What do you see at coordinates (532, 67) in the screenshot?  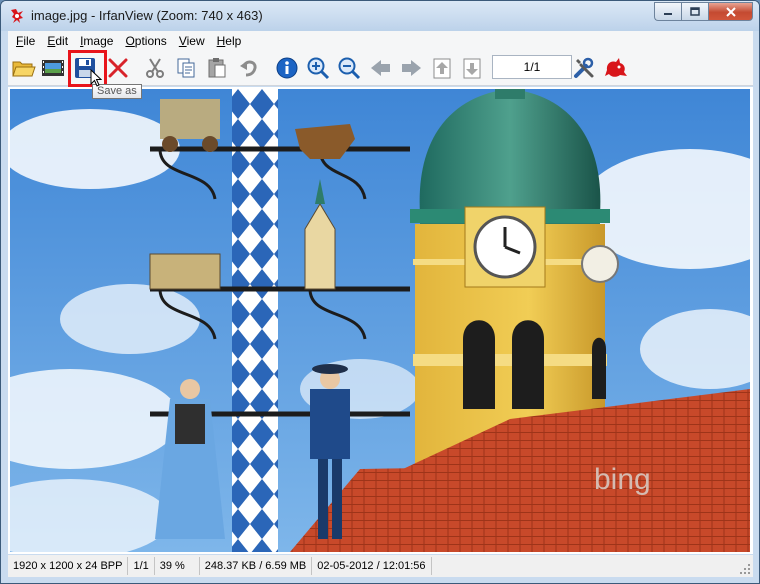 I see `page-indicator: 1/1` at bounding box center [532, 67].